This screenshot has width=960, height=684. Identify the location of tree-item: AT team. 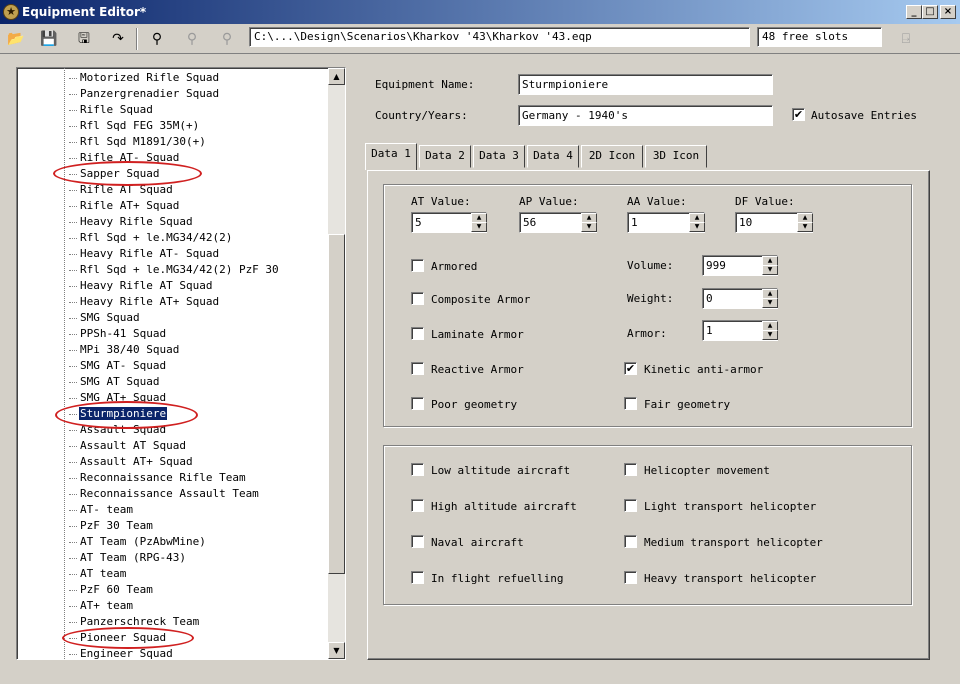
(173, 574).